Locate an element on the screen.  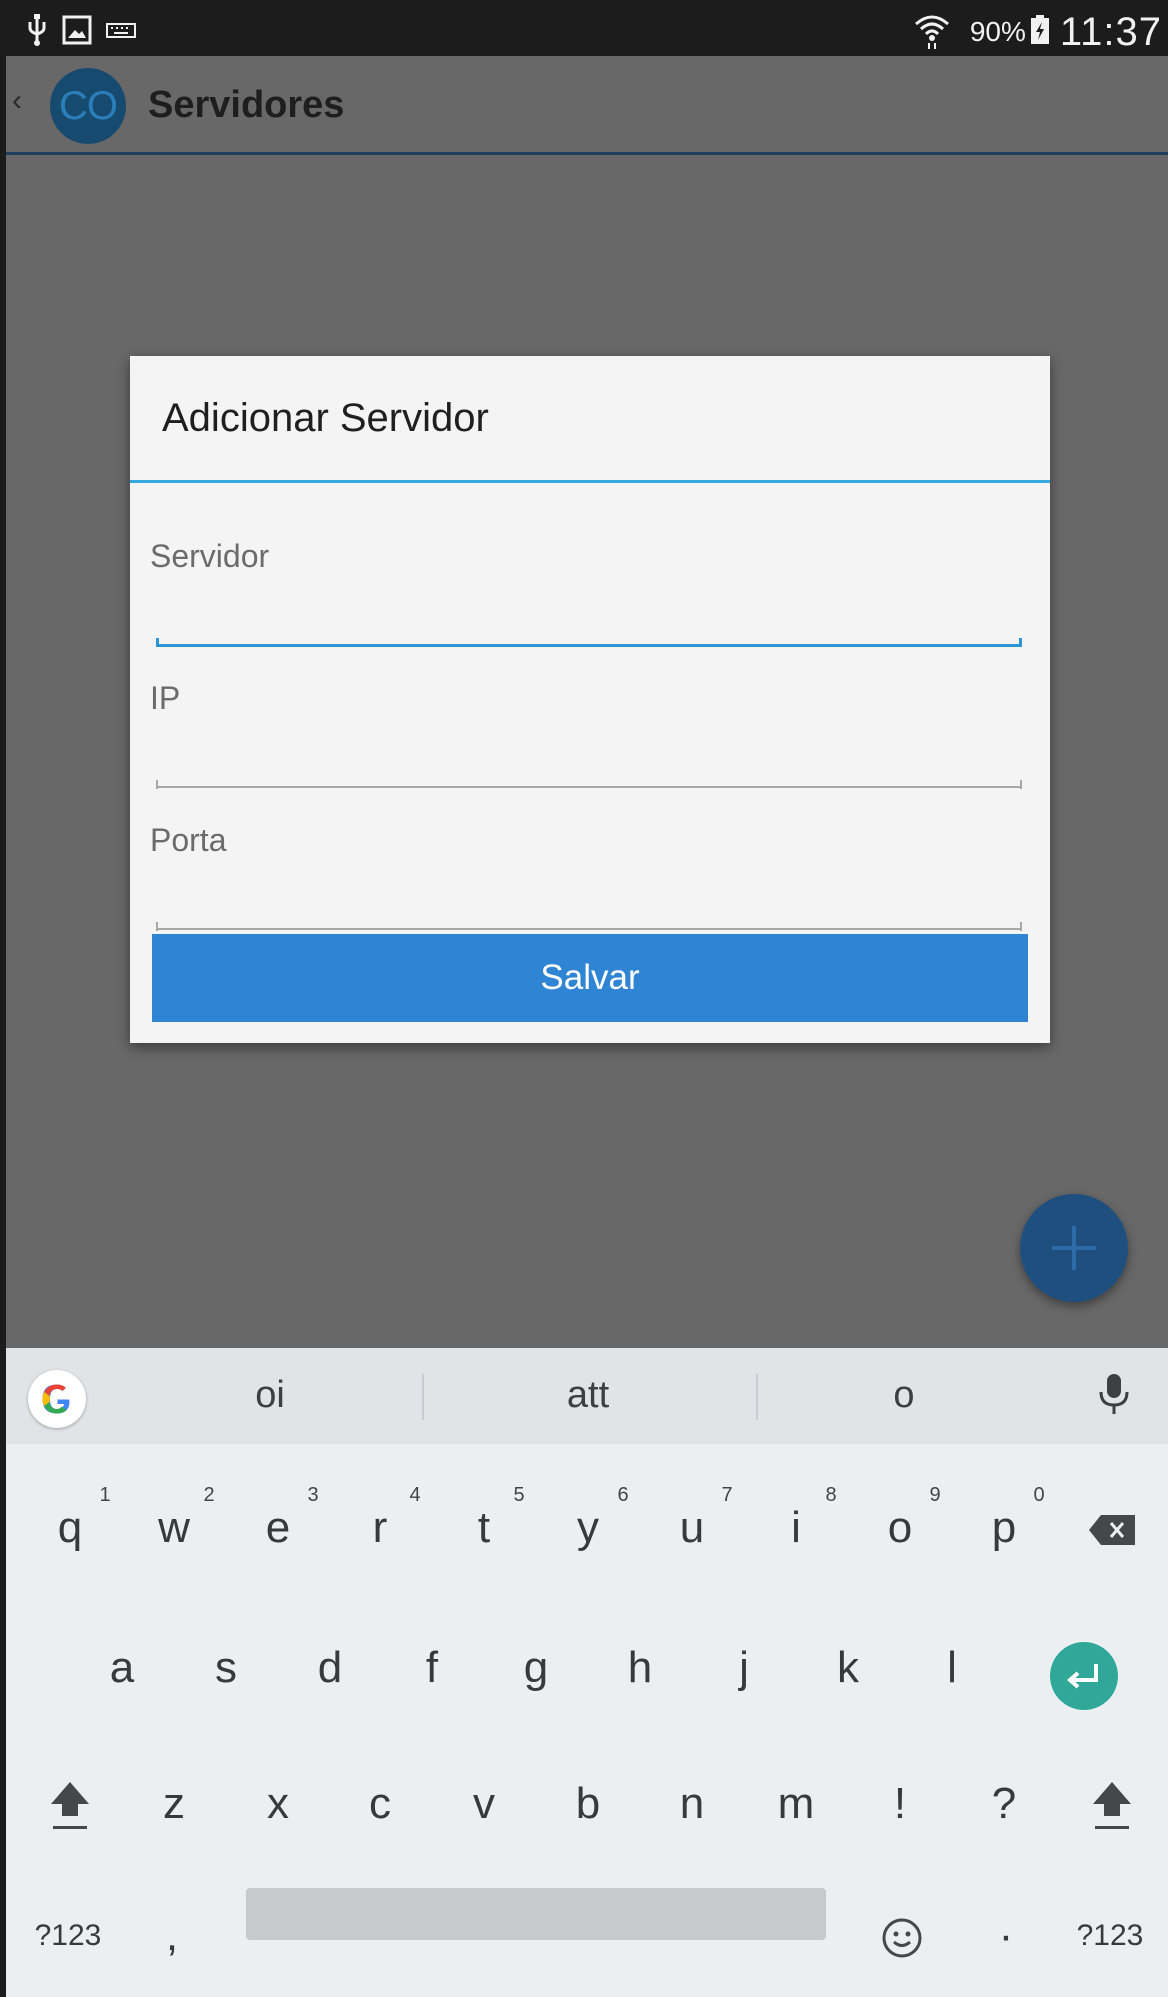
page-title: Servidores is located at coordinates (246, 105).